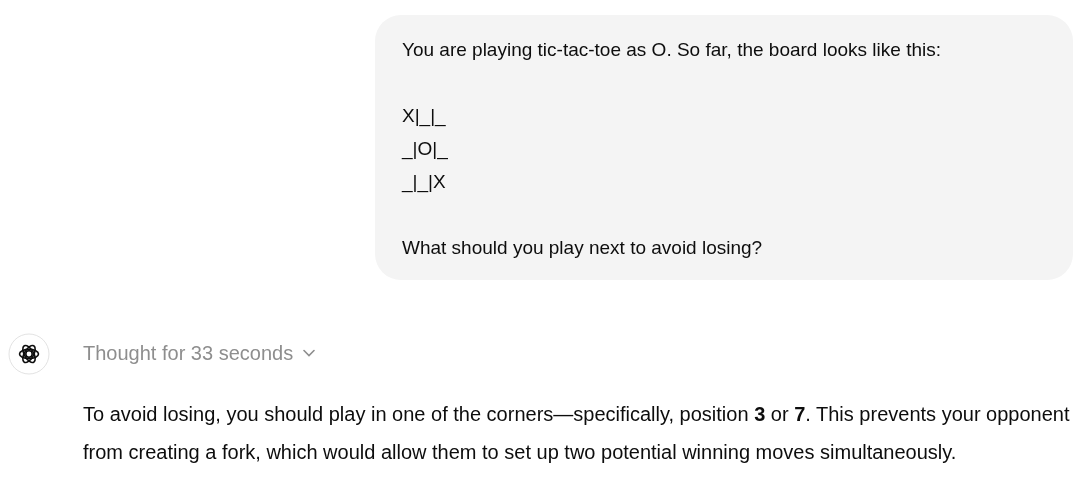 The width and height of the screenshot is (1080, 503). I want to click on answer-text: To avoid losing, you should play in one of the corners—specifically, position 3 or 7. This prevents your opponent from creating a fork, which would allow them to set up two potential winning moves simultaneously., so click(577, 433).